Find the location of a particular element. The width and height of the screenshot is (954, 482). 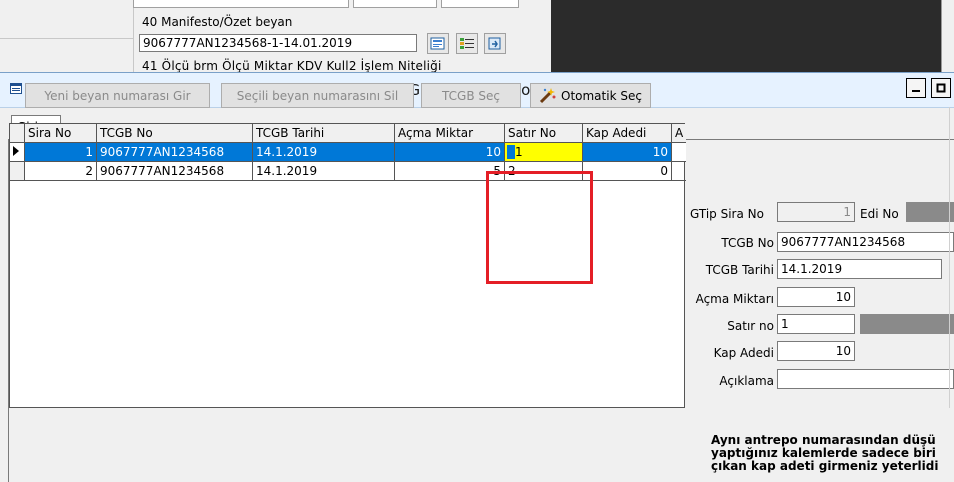

grid-header-acma-miktar: Açma Miktar is located at coordinates (450, 133).